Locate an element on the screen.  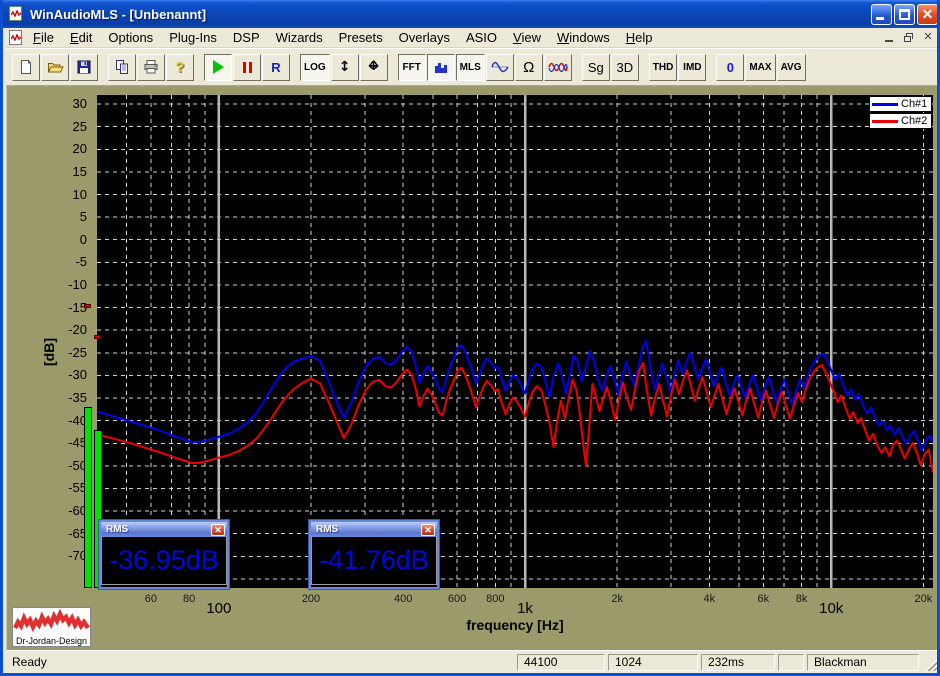
rms-window-1: RMS ✕ -36.95dB is located at coordinates (164, 554).